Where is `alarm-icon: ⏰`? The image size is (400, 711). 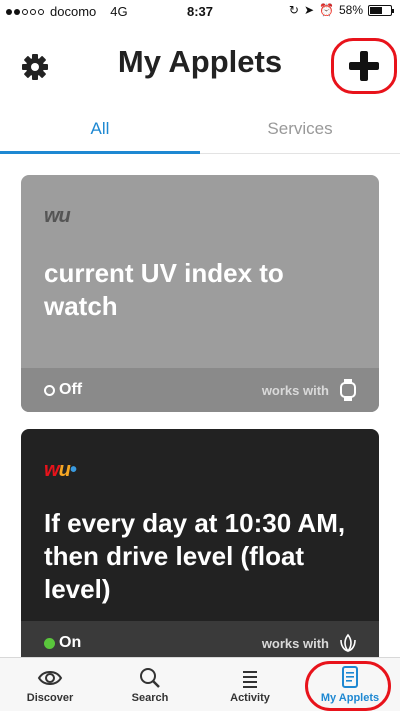 alarm-icon: ⏰ is located at coordinates (326, 10).